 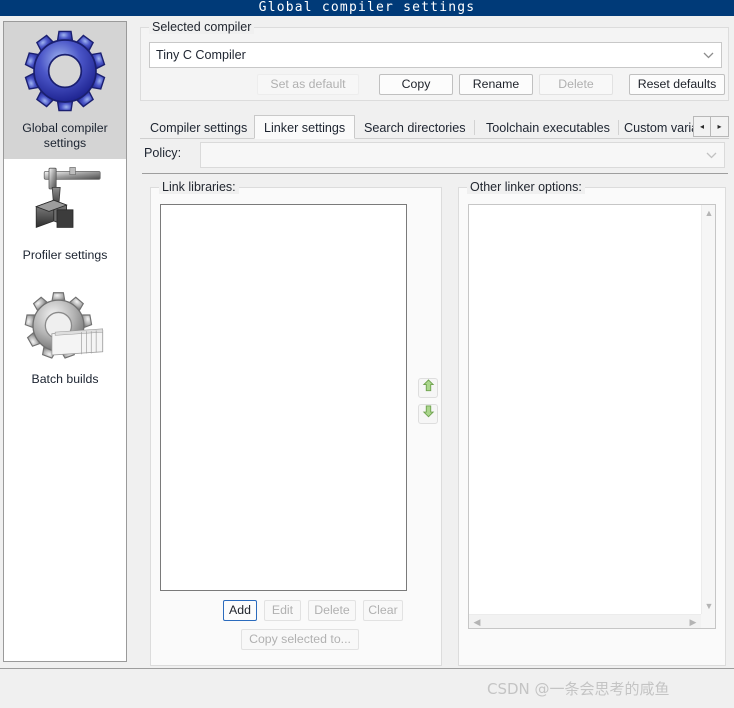 I want to click on delete-library-button: Delete, so click(x=332, y=610).